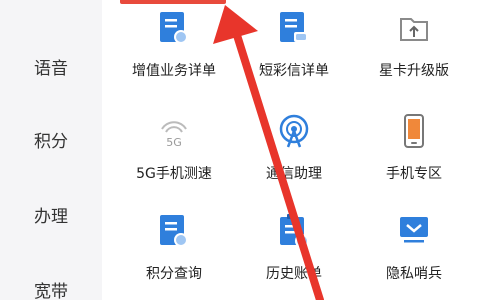  Describe the element at coordinates (294, 274) in the screenshot. I see `grid-item-label: 历史账单` at that location.